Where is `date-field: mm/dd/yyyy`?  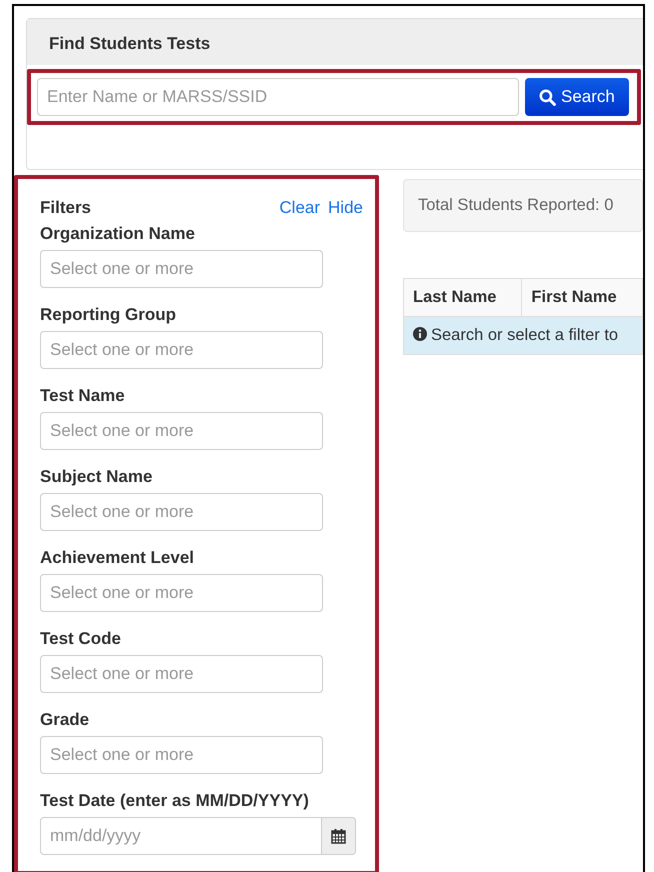
date-field: mm/dd/yyyy is located at coordinates (181, 835).